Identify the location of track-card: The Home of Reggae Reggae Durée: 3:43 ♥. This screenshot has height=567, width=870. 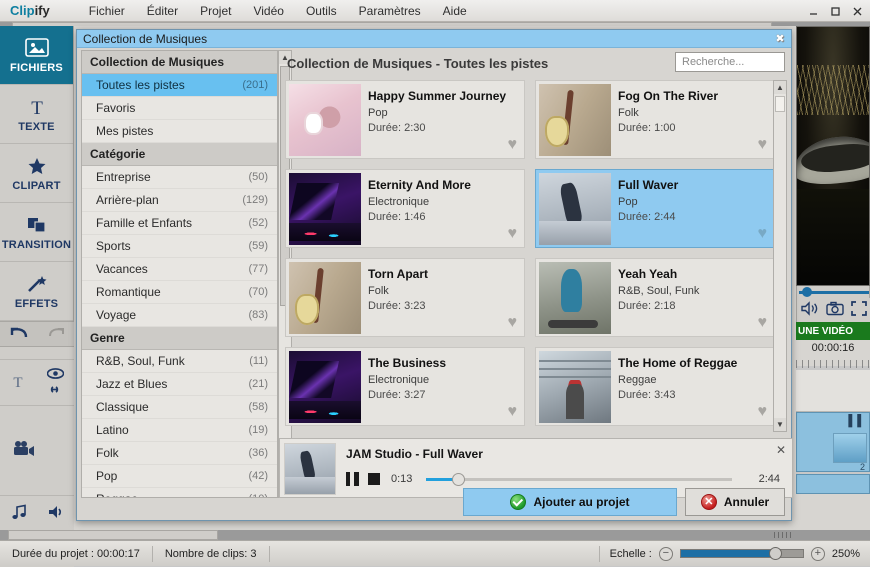
(655, 386).